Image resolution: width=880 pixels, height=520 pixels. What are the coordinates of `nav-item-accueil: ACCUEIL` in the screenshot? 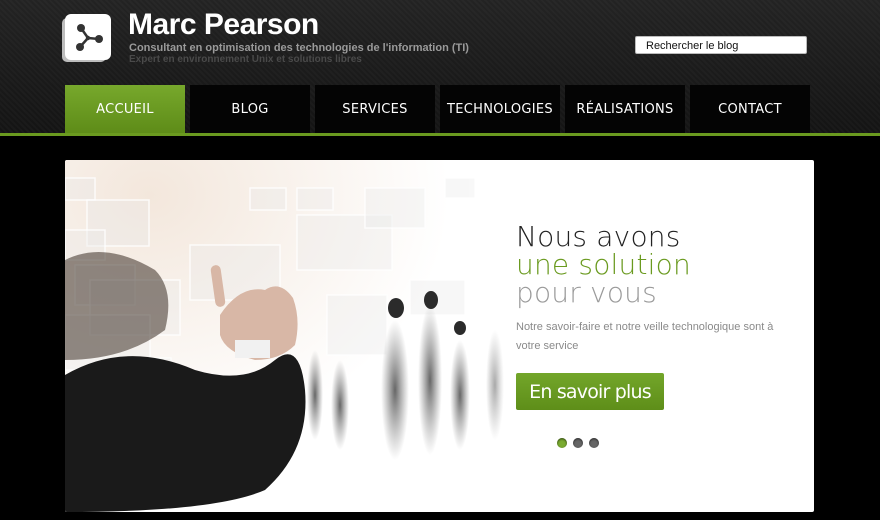 It's located at (125, 109).